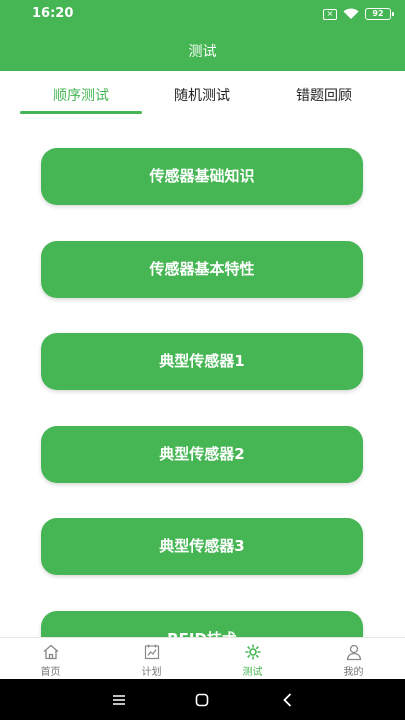 This screenshot has width=405, height=720. What do you see at coordinates (202, 624) in the screenshot?
I see `quiz-item-button: RFID技术` at bounding box center [202, 624].